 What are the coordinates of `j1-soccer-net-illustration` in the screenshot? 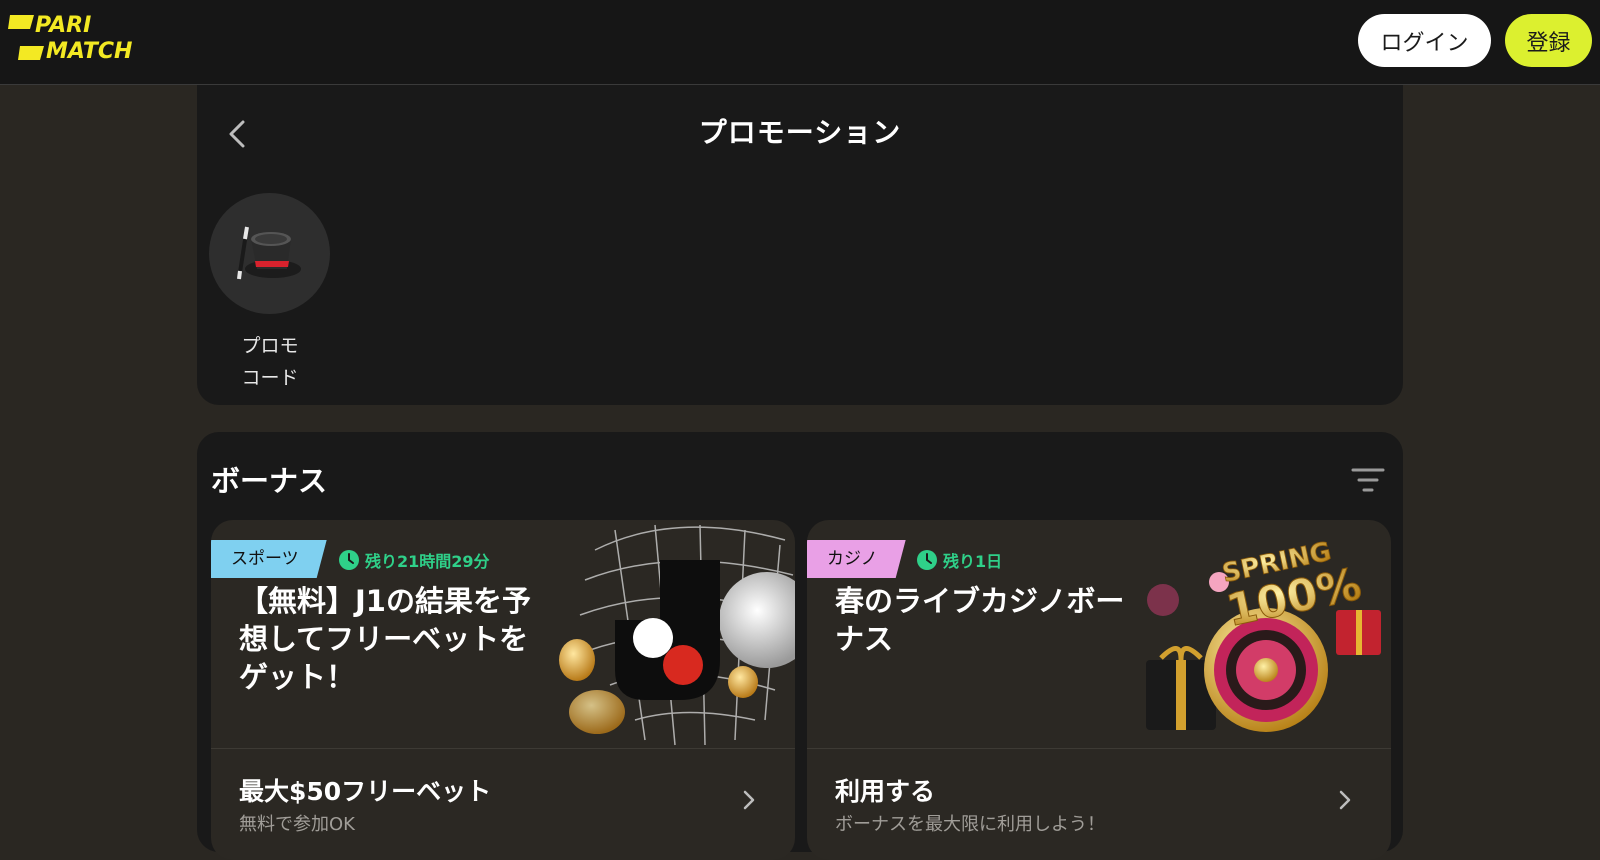 It's located at (677, 635).